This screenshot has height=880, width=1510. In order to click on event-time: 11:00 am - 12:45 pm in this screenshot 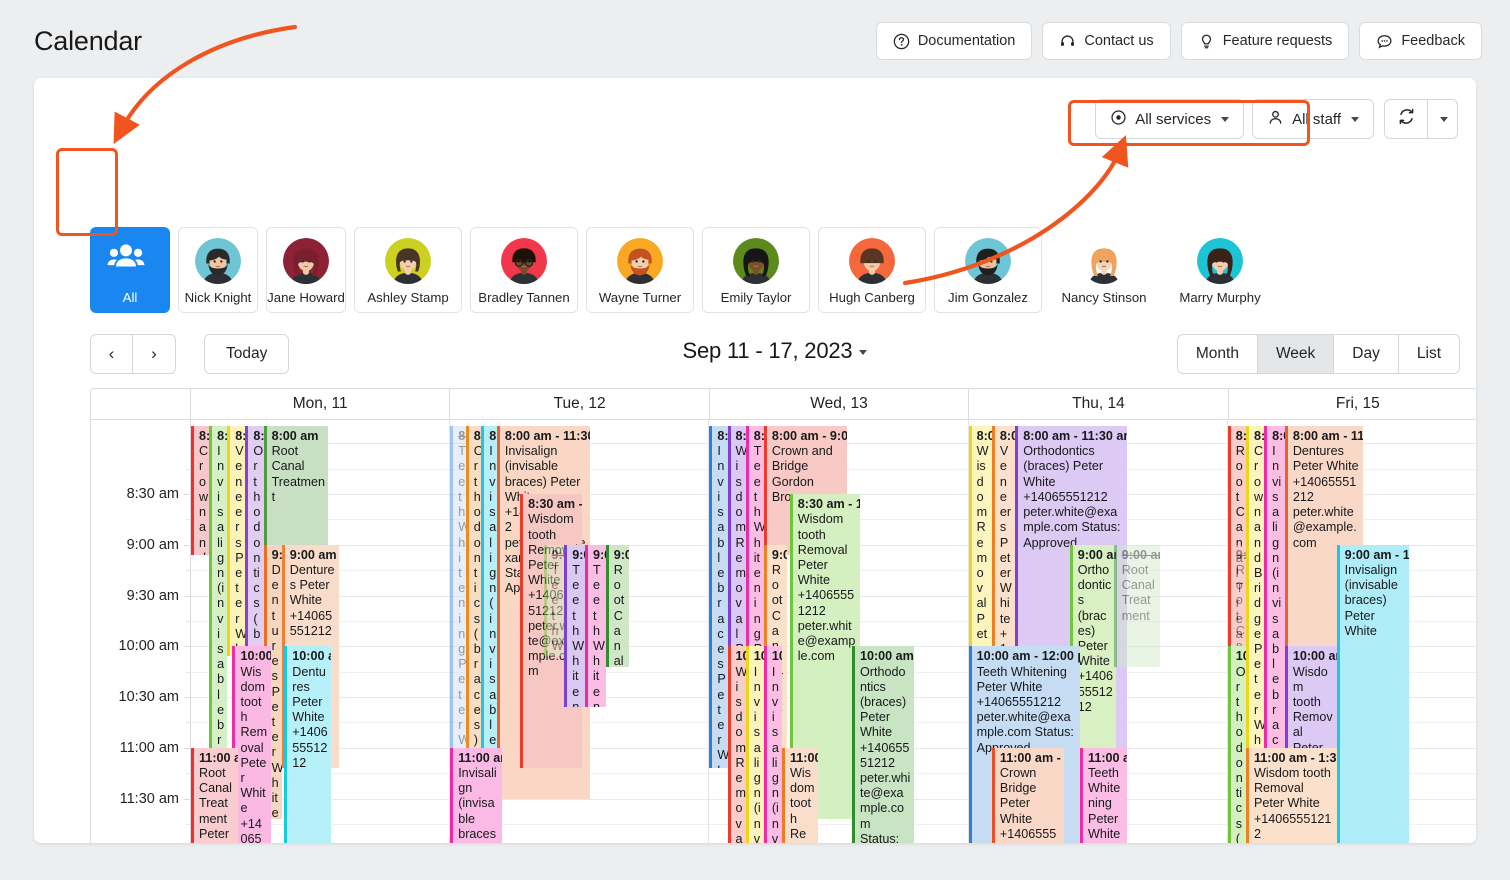, I will do `click(803, 757)`.